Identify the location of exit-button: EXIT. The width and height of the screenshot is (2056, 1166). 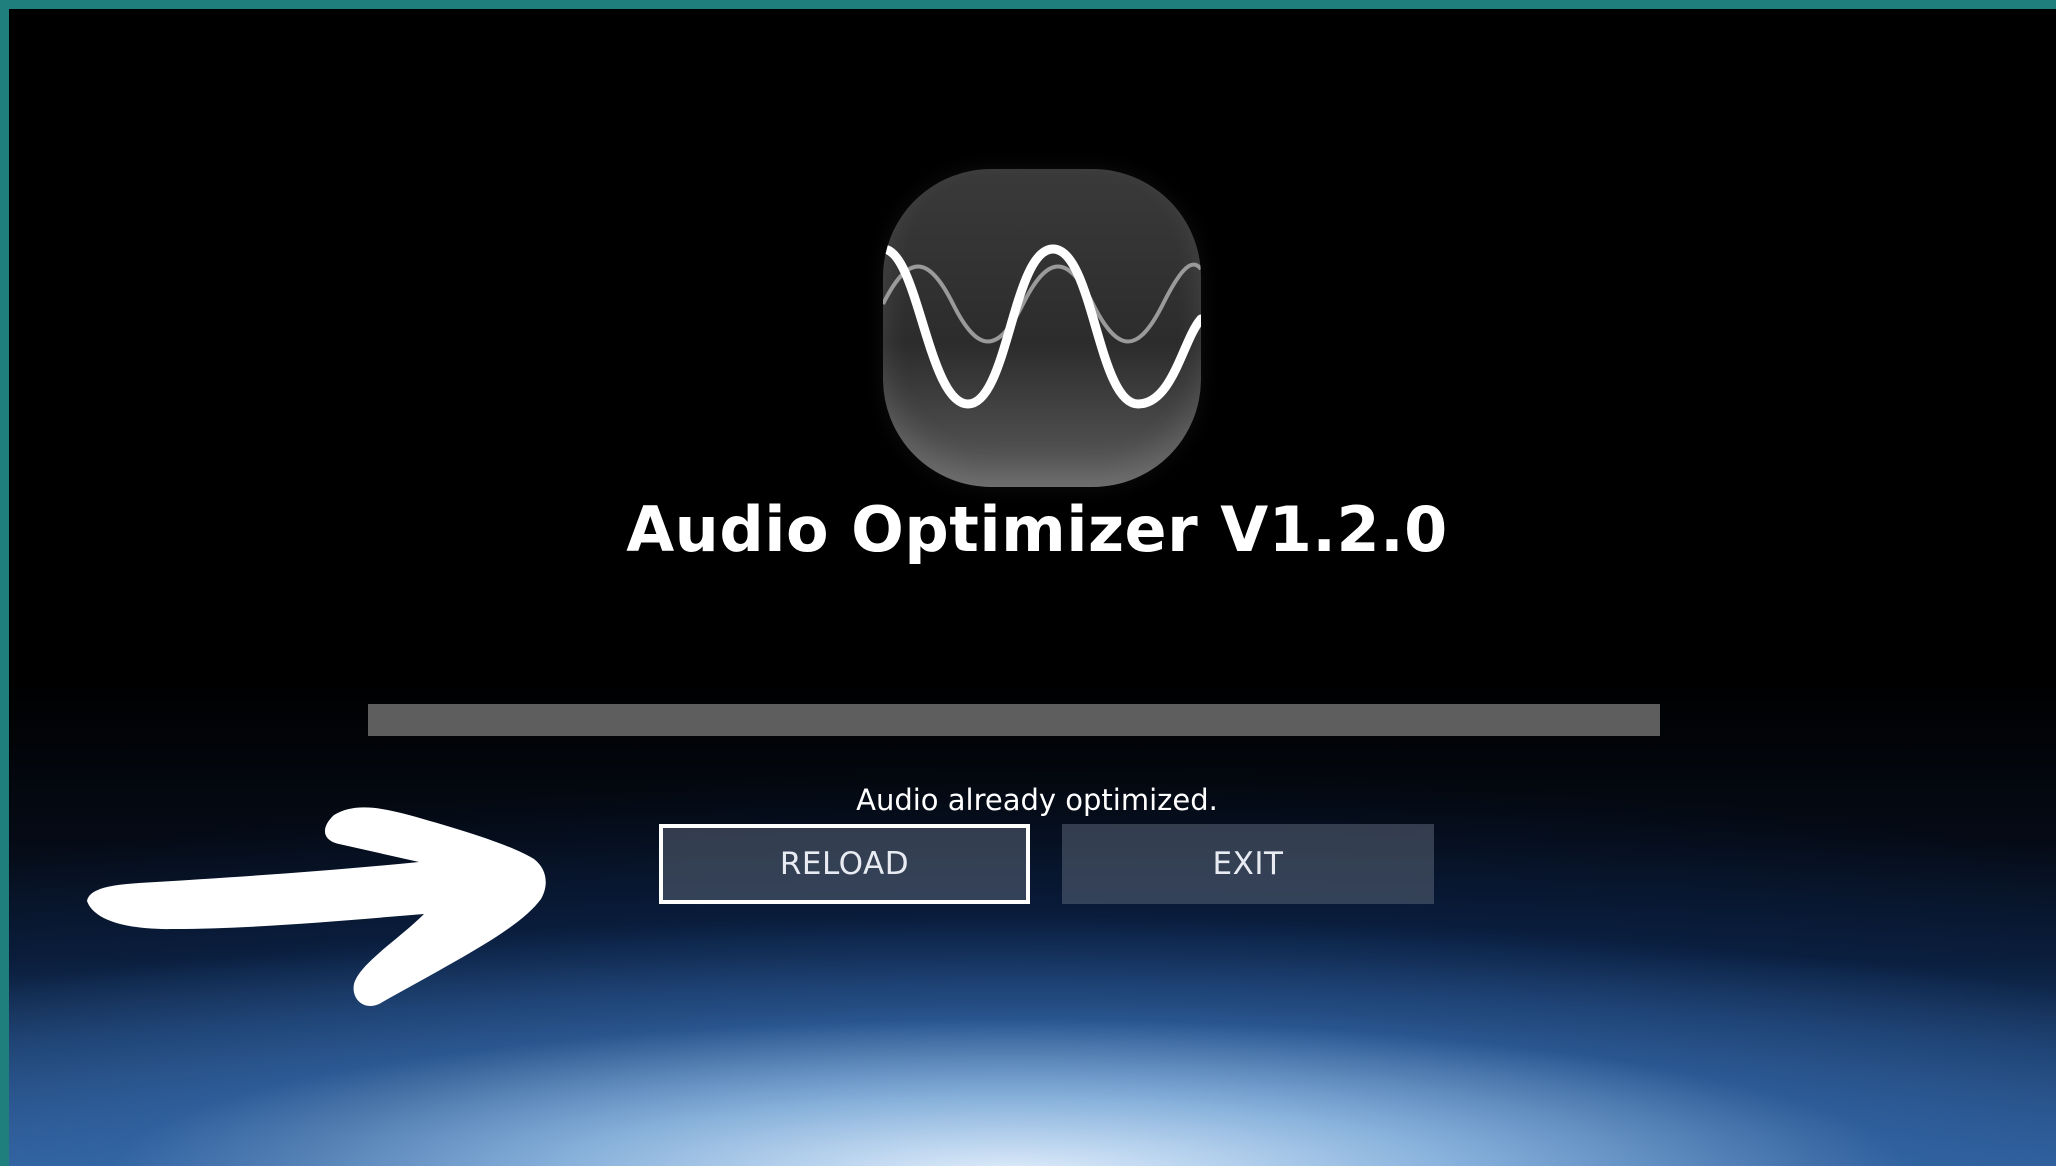
(1248, 864).